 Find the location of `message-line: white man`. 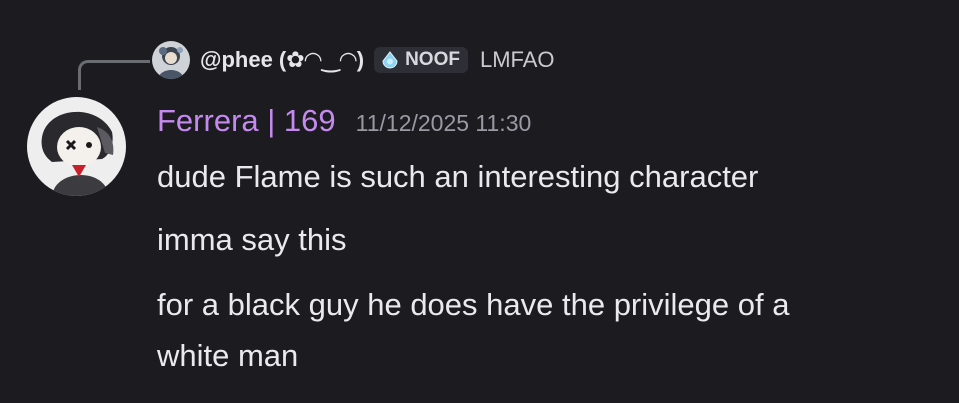

message-line: white man is located at coordinates (228, 355).